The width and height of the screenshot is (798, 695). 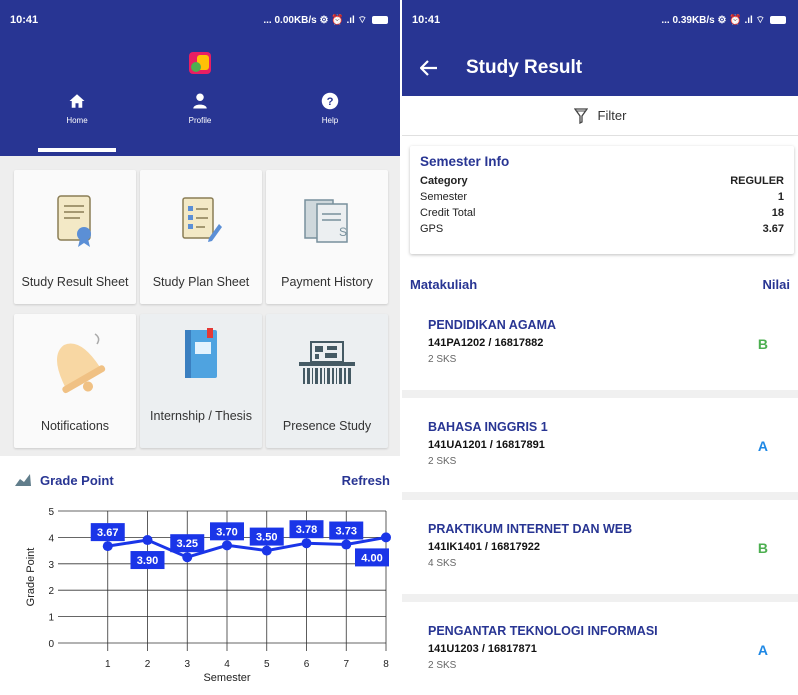 I want to click on course-credits: 4 SKS, so click(x=442, y=563).